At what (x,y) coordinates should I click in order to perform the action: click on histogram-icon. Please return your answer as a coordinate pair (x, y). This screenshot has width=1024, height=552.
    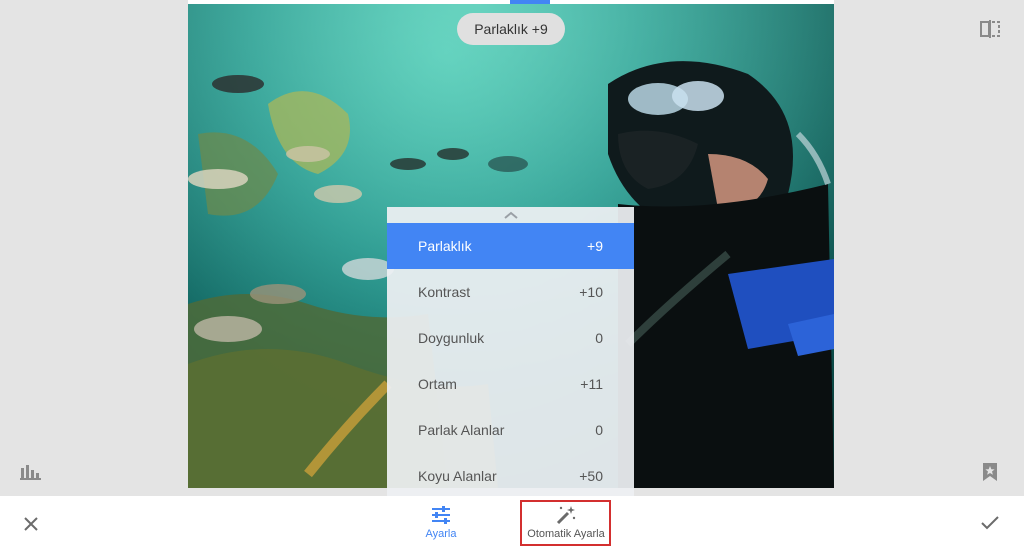
    Looking at the image, I should click on (30, 472).